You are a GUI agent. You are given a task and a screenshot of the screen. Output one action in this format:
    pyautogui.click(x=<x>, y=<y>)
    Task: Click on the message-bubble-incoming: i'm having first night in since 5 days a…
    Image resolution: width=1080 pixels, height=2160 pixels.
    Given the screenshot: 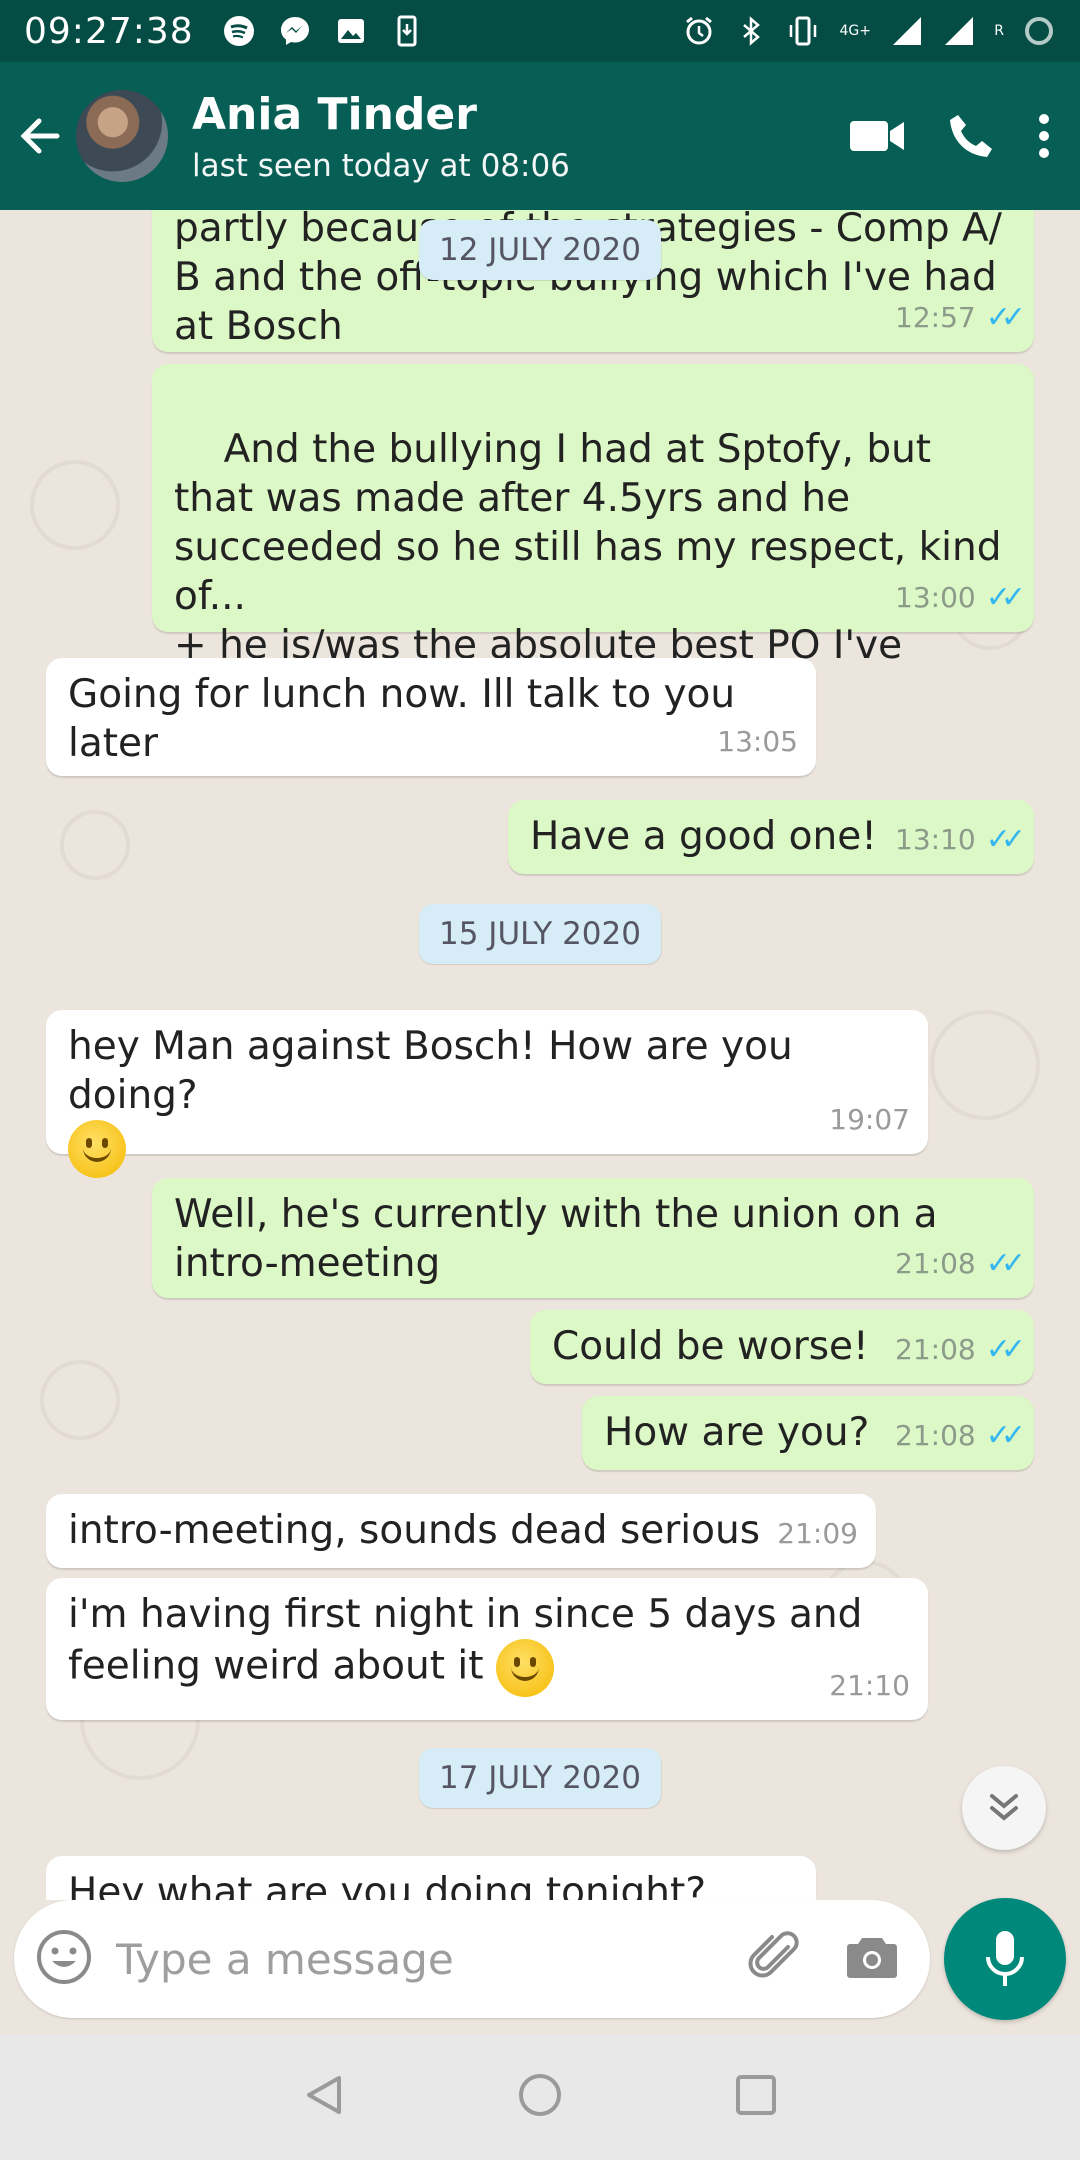 What is the action you would take?
    pyautogui.click(x=487, y=1649)
    